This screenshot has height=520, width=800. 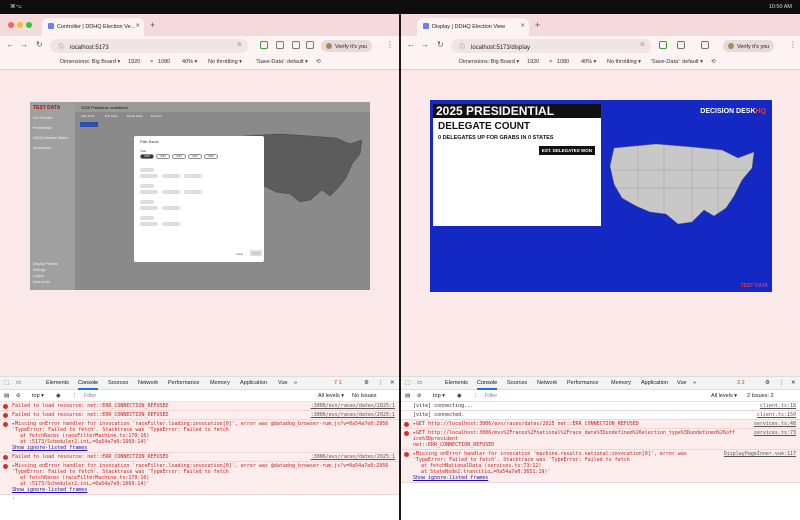 I want to click on sidebar-item-network: DDHQ Network States, so click(x=50, y=138).